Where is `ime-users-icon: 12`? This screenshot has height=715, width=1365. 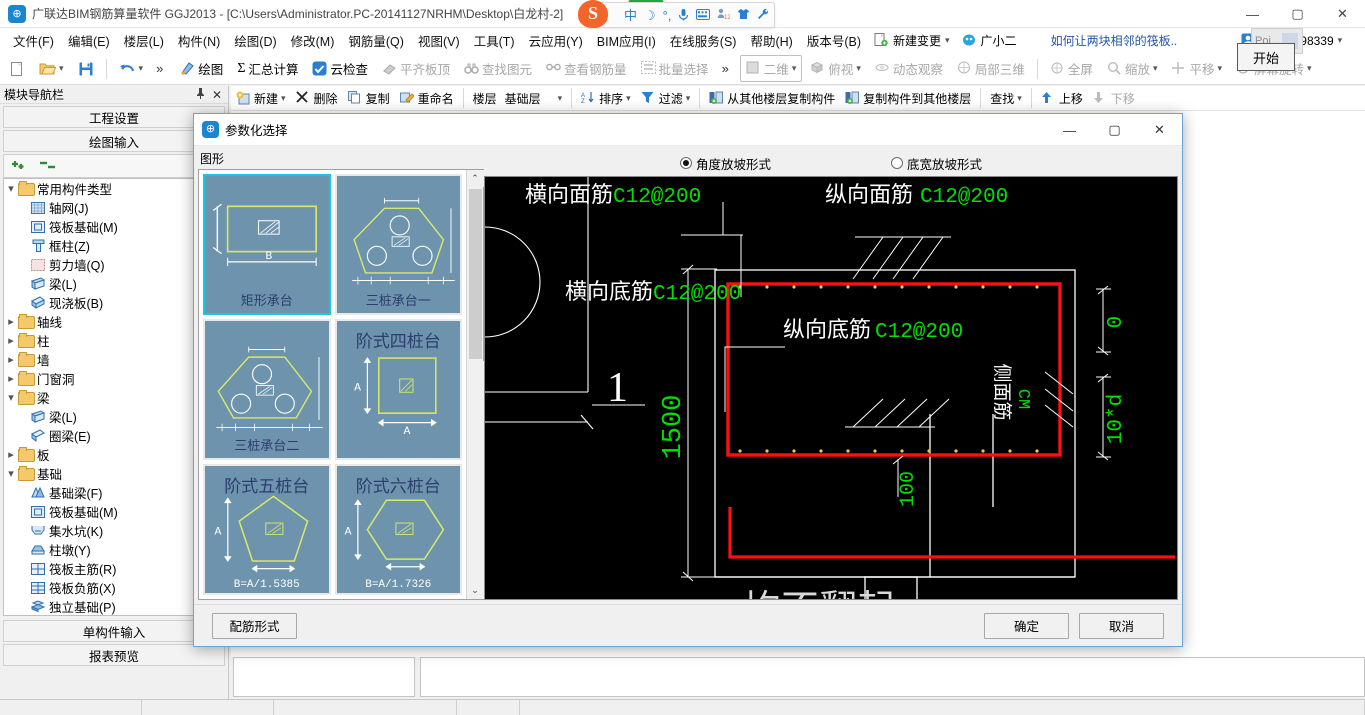 ime-users-icon: 12 is located at coordinates (724, 15).